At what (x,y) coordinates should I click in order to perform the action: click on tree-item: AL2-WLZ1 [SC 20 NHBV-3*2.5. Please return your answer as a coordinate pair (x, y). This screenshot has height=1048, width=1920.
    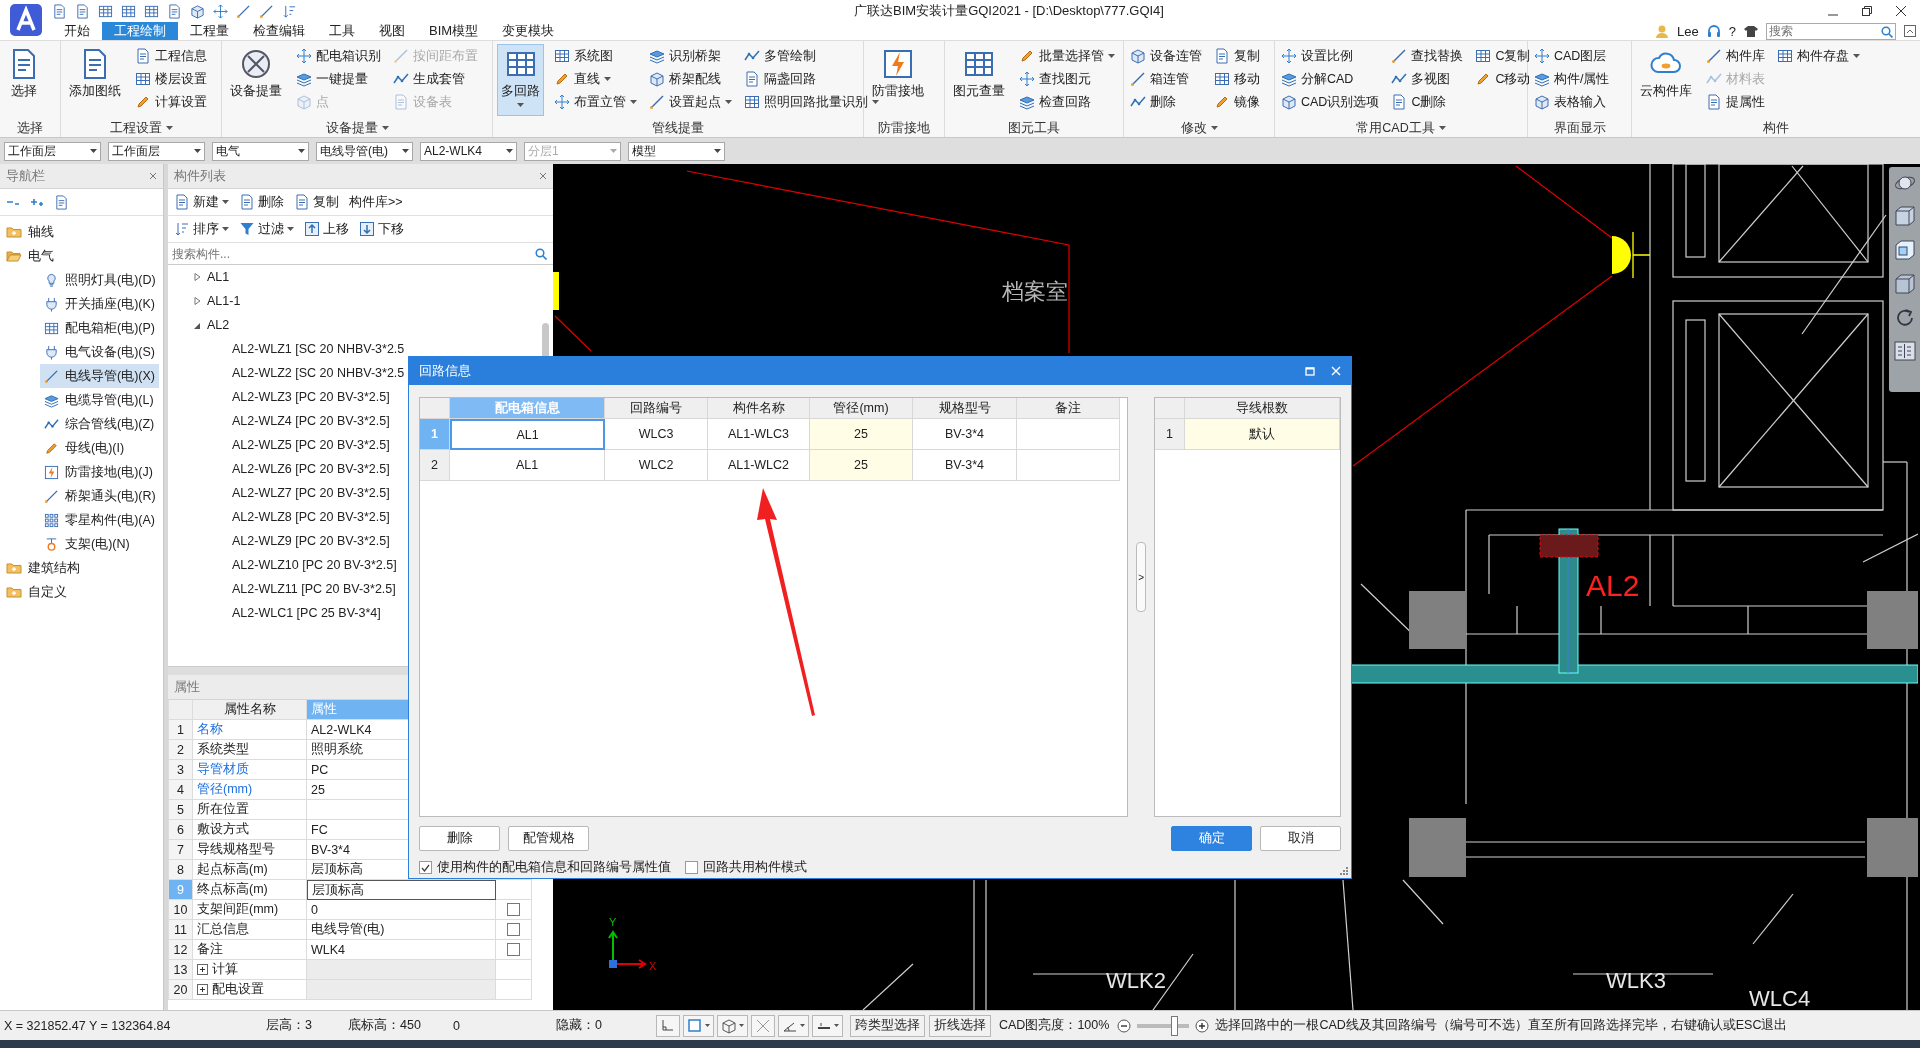
    Looking at the image, I should click on (360, 349).